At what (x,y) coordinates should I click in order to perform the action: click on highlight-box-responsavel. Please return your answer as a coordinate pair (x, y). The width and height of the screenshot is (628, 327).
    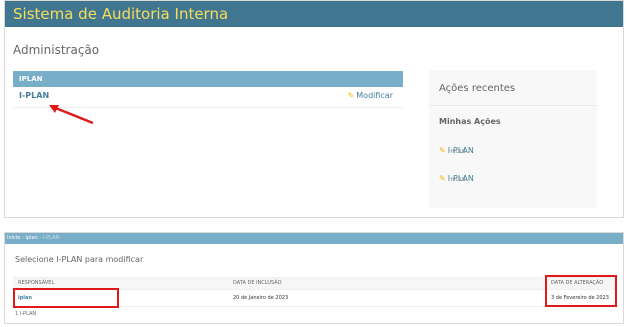
    Looking at the image, I should click on (66, 298).